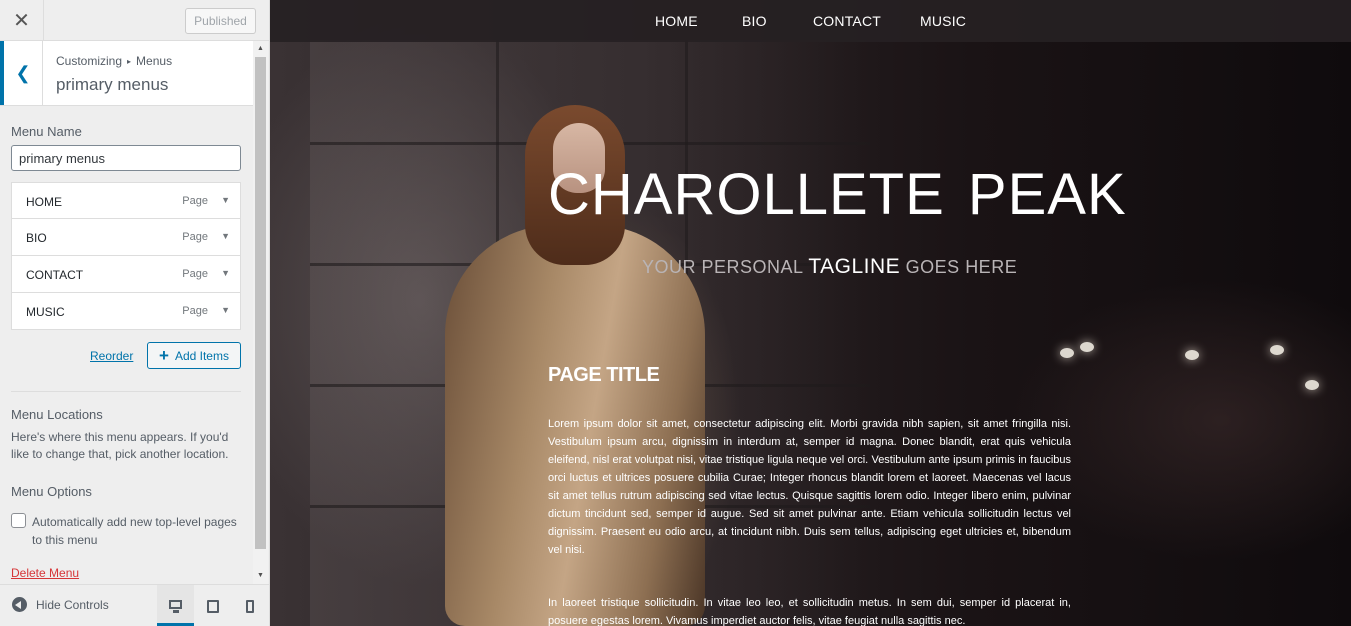  I want to click on close-customizer-button: ✕, so click(22, 20).